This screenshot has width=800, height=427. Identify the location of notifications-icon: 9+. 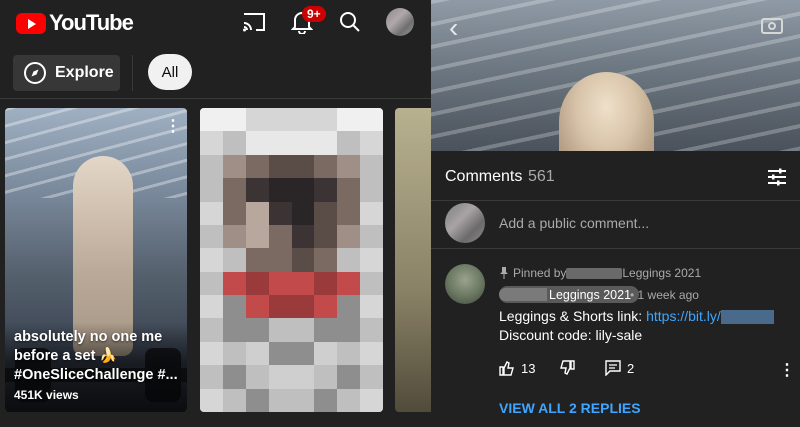
(307, 21).